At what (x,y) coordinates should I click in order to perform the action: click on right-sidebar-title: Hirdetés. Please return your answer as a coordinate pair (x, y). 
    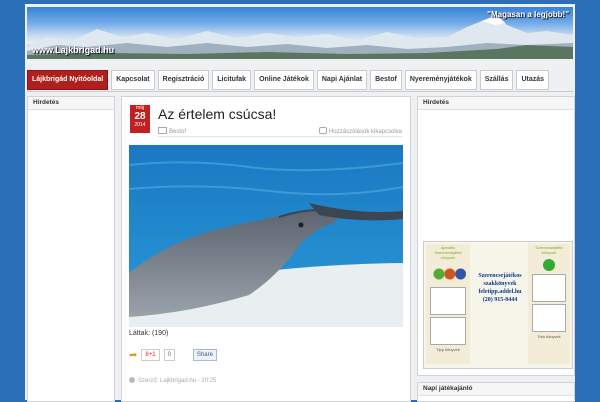
    Looking at the image, I should click on (496, 103).